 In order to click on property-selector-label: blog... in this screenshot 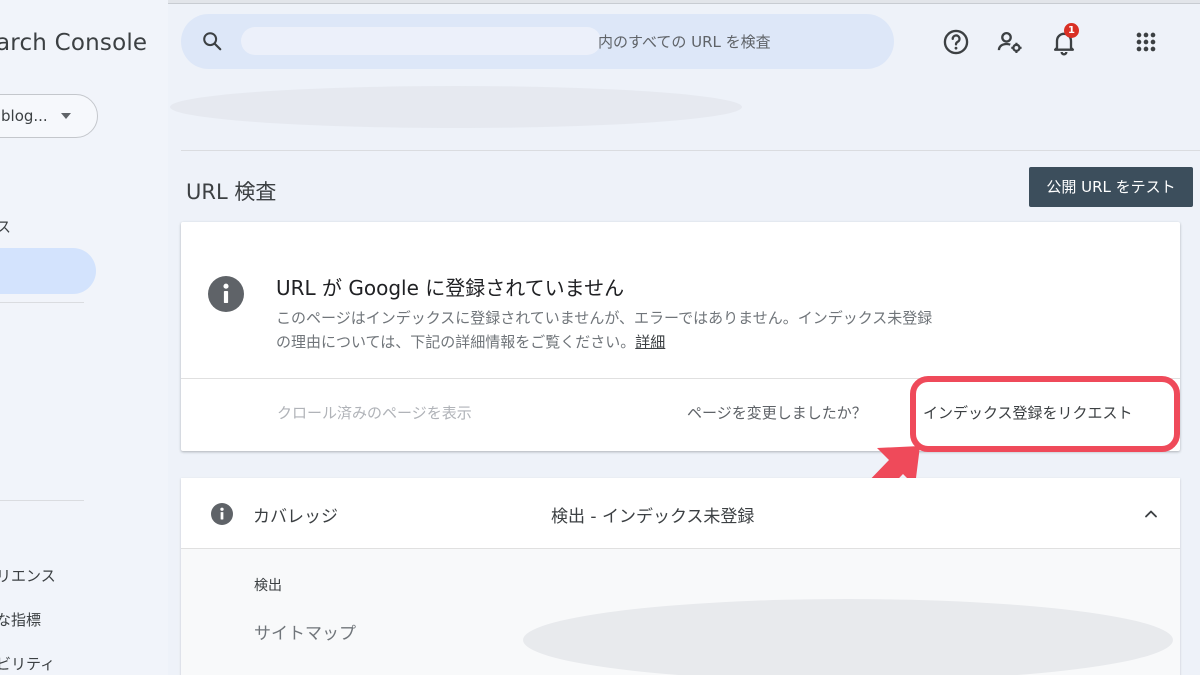, I will do `click(24, 116)`.